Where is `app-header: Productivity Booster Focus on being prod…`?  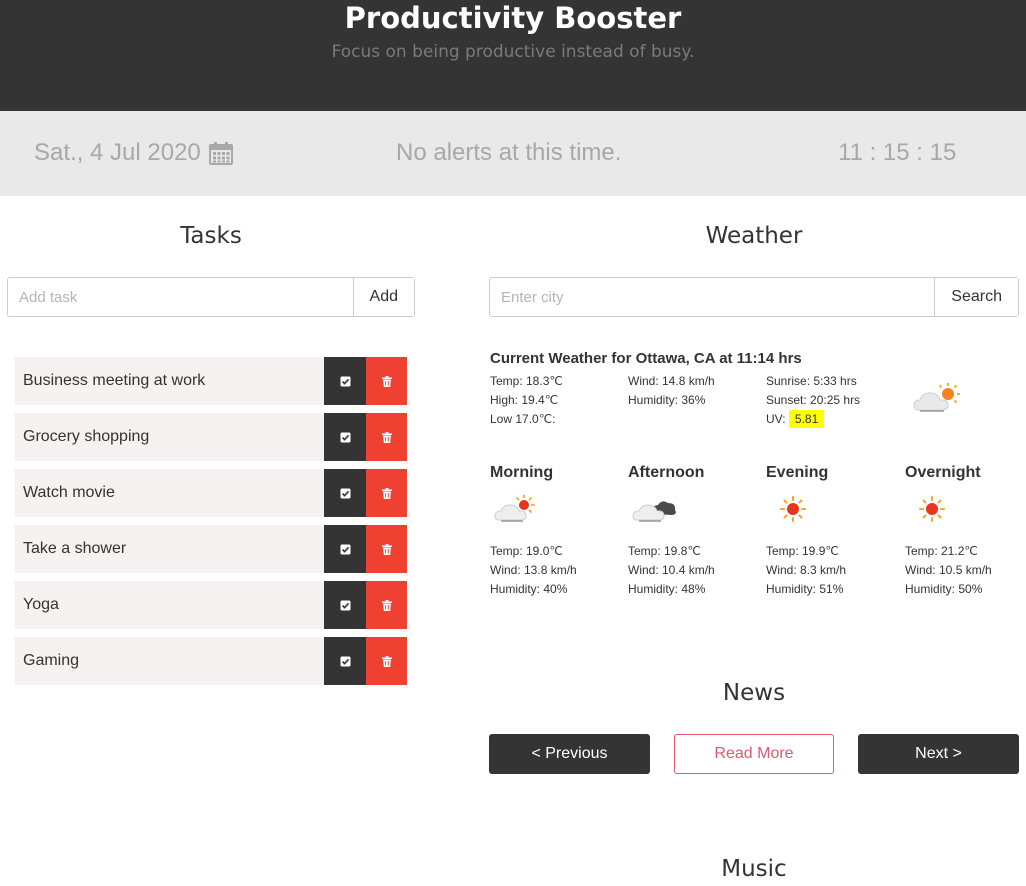 app-header: Productivity Booster Focus on being prod… is located at coordinates (513, 55).